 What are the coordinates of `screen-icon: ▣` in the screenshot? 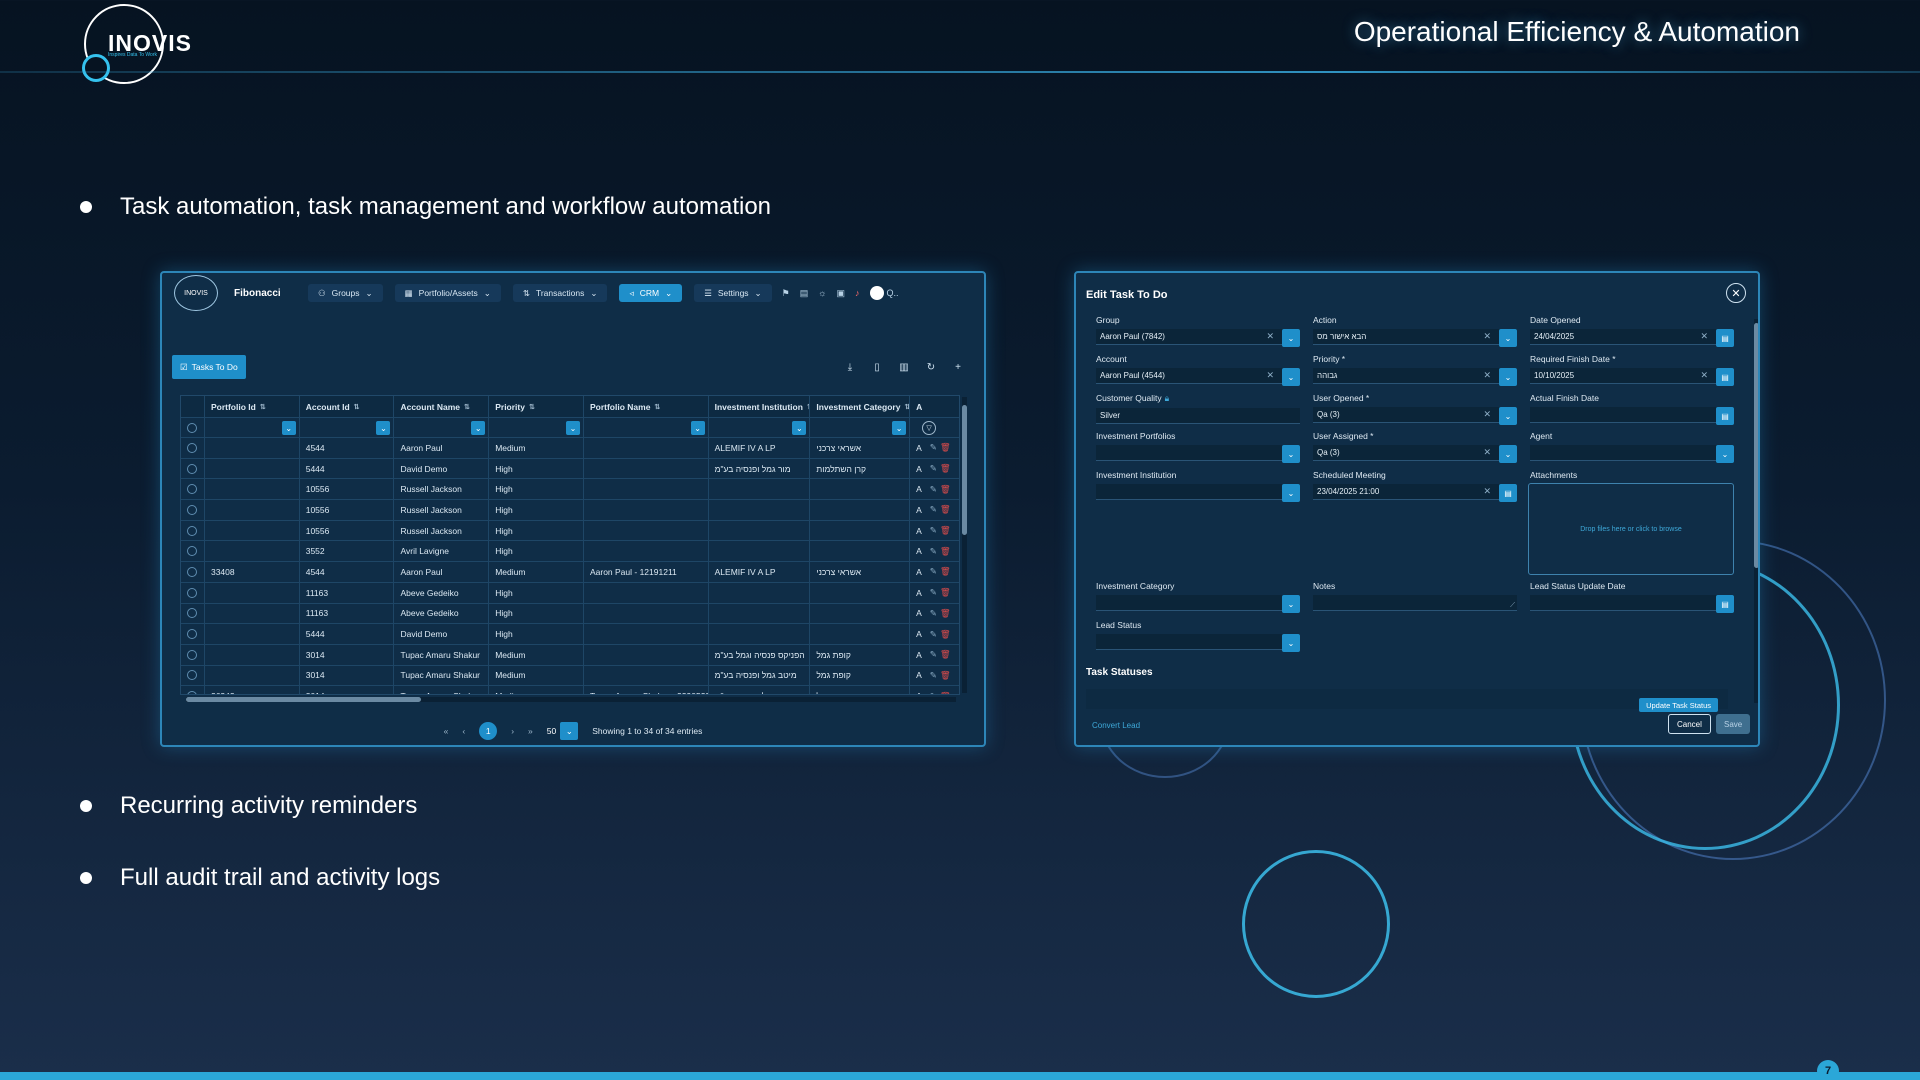 It's located at (841, 293).